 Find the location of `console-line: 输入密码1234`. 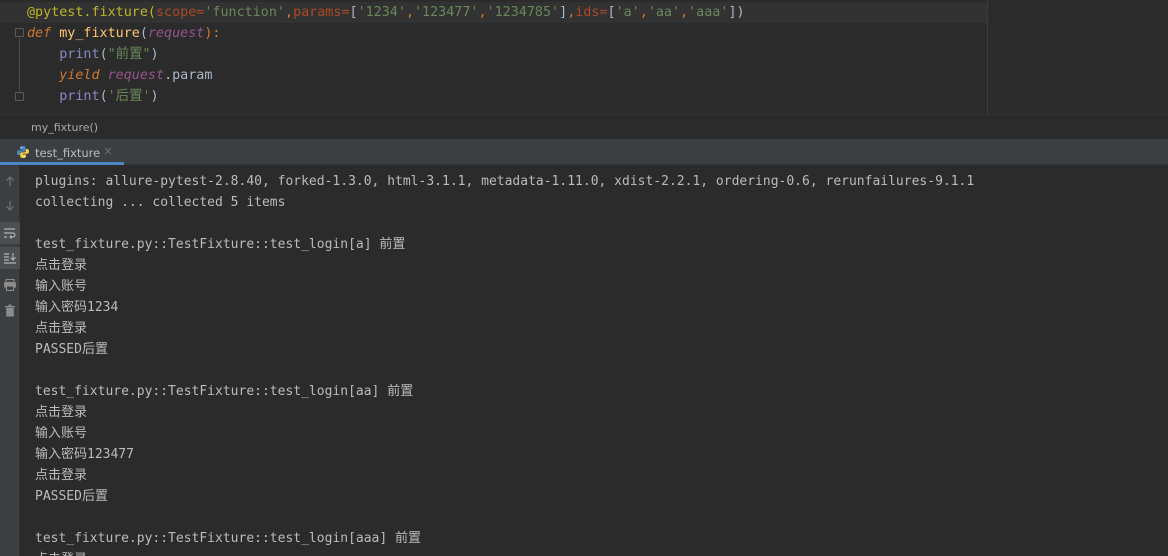

console-line: 输入密码1234 is located at coordinates (77, 307).